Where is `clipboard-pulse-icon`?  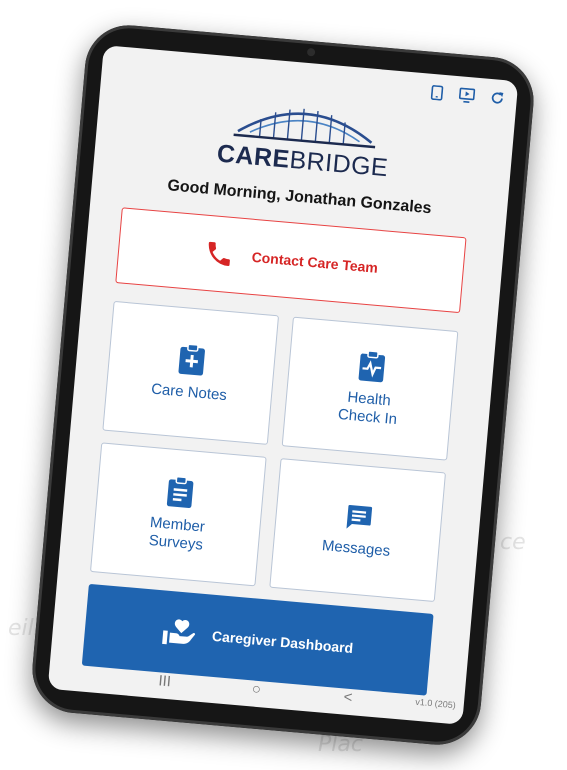
clipboard-pulse-icon is located at coordinates (372, 366).